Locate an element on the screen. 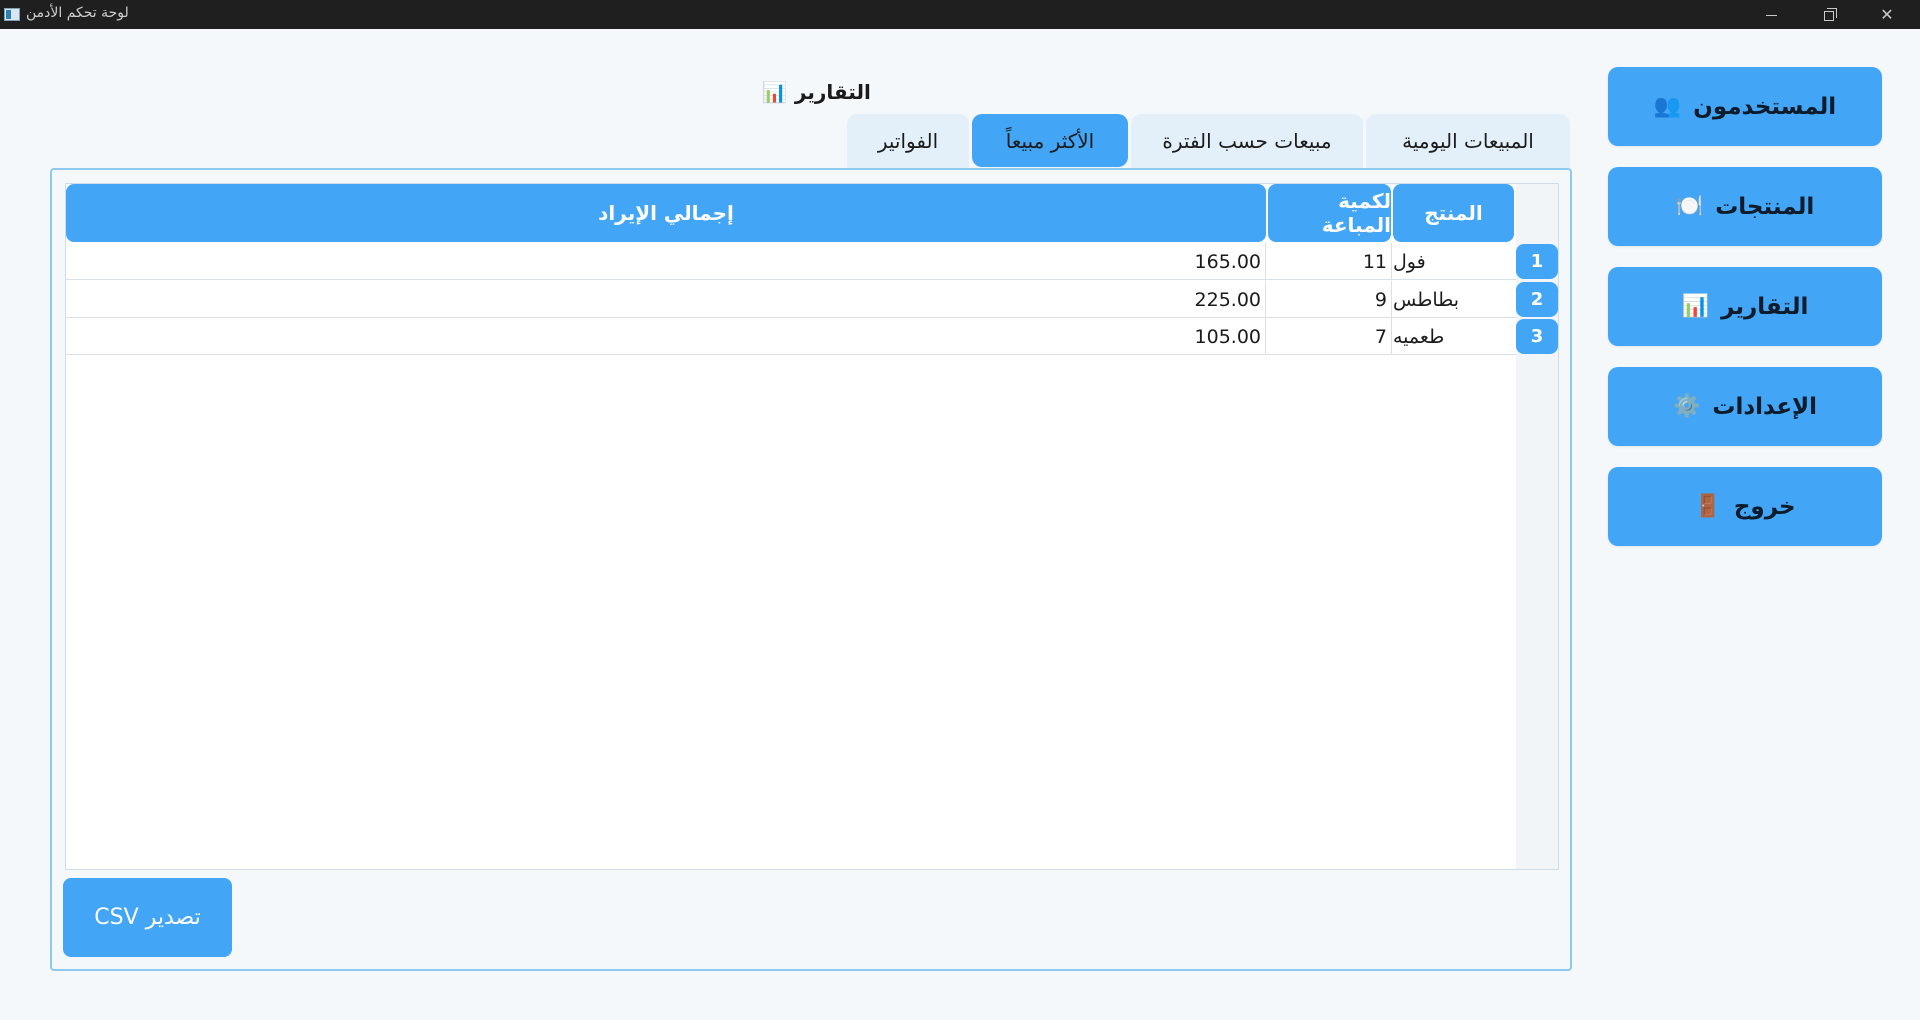 The width and height of the screenshot is (1920, 1020). table-row: 165.00 11 فول is located at coordinates (791, 261).